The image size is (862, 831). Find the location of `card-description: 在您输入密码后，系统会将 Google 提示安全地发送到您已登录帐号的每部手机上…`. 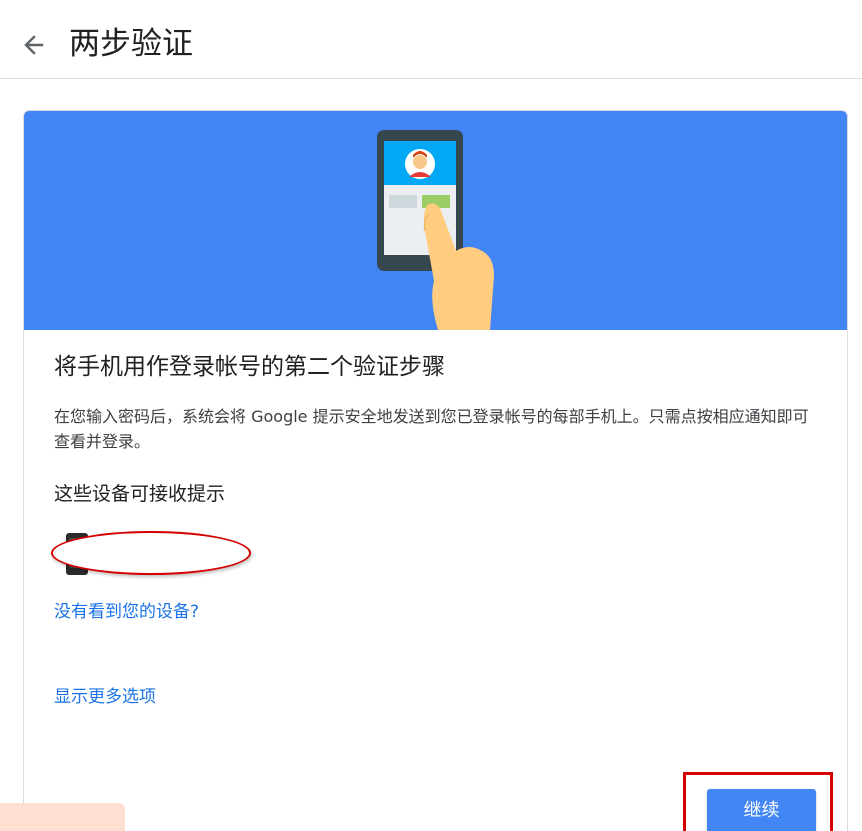

card-description: 在您输入密码后，系统会将 Google 提示安全地发送到您已登录帐号的每部手机上… is located at coordinates (431, 429).